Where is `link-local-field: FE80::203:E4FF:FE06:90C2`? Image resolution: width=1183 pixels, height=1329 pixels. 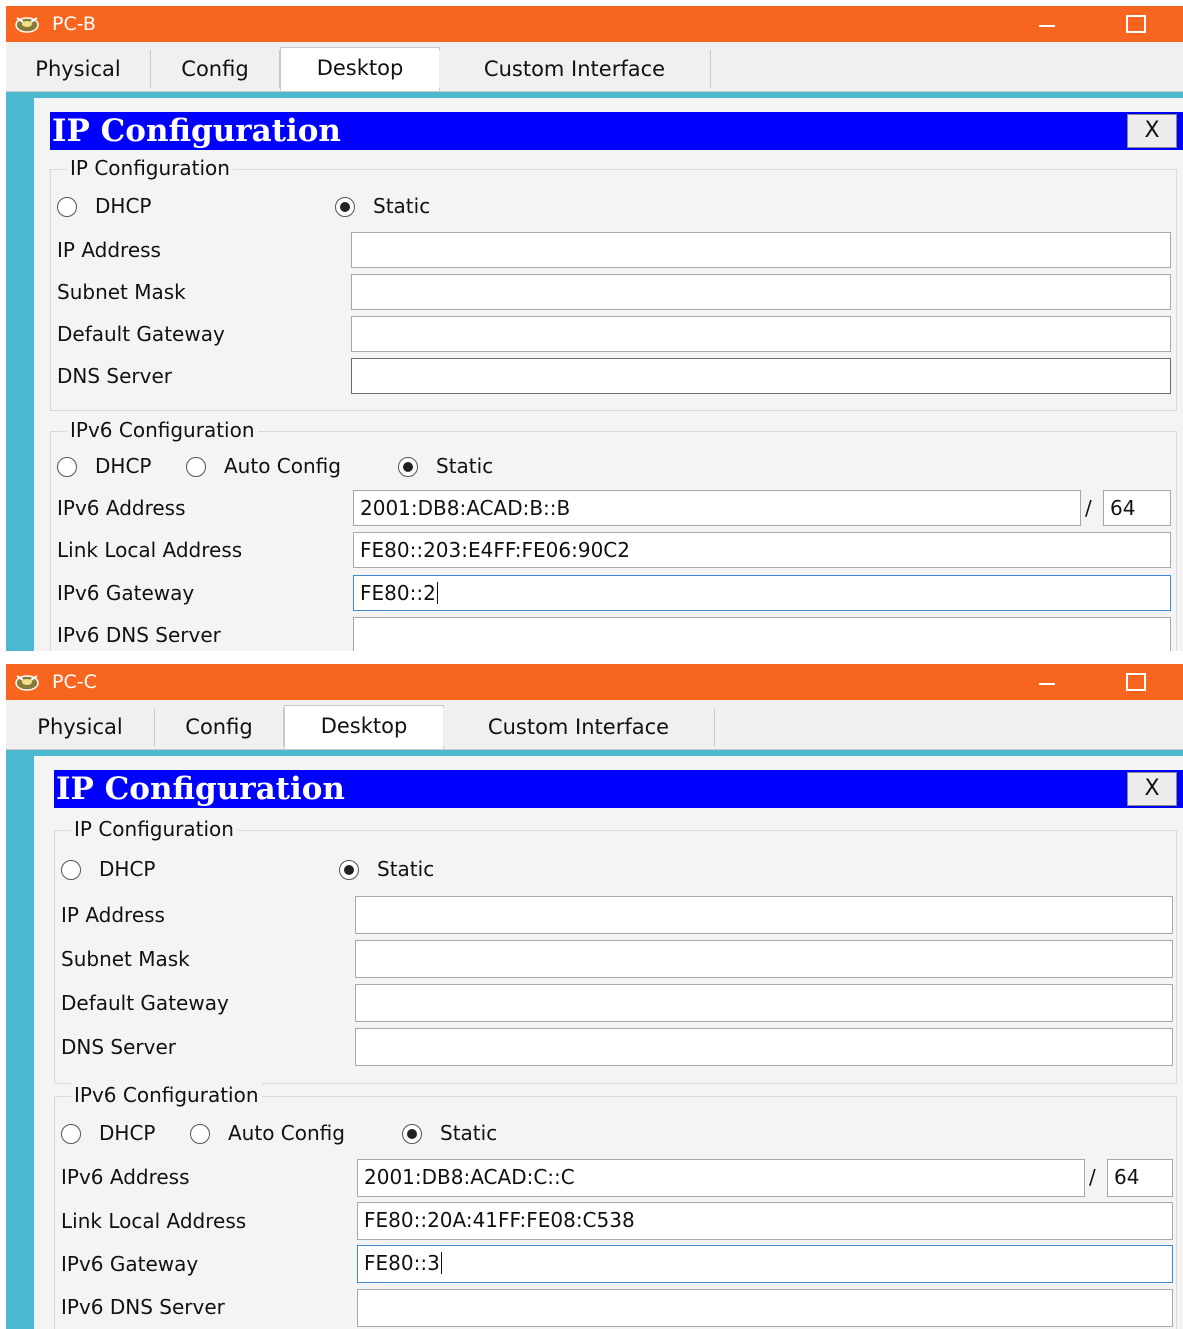
link-local-field: FE80::203:E4FF:FE06:90C2 is located at coordinates (762, 550).